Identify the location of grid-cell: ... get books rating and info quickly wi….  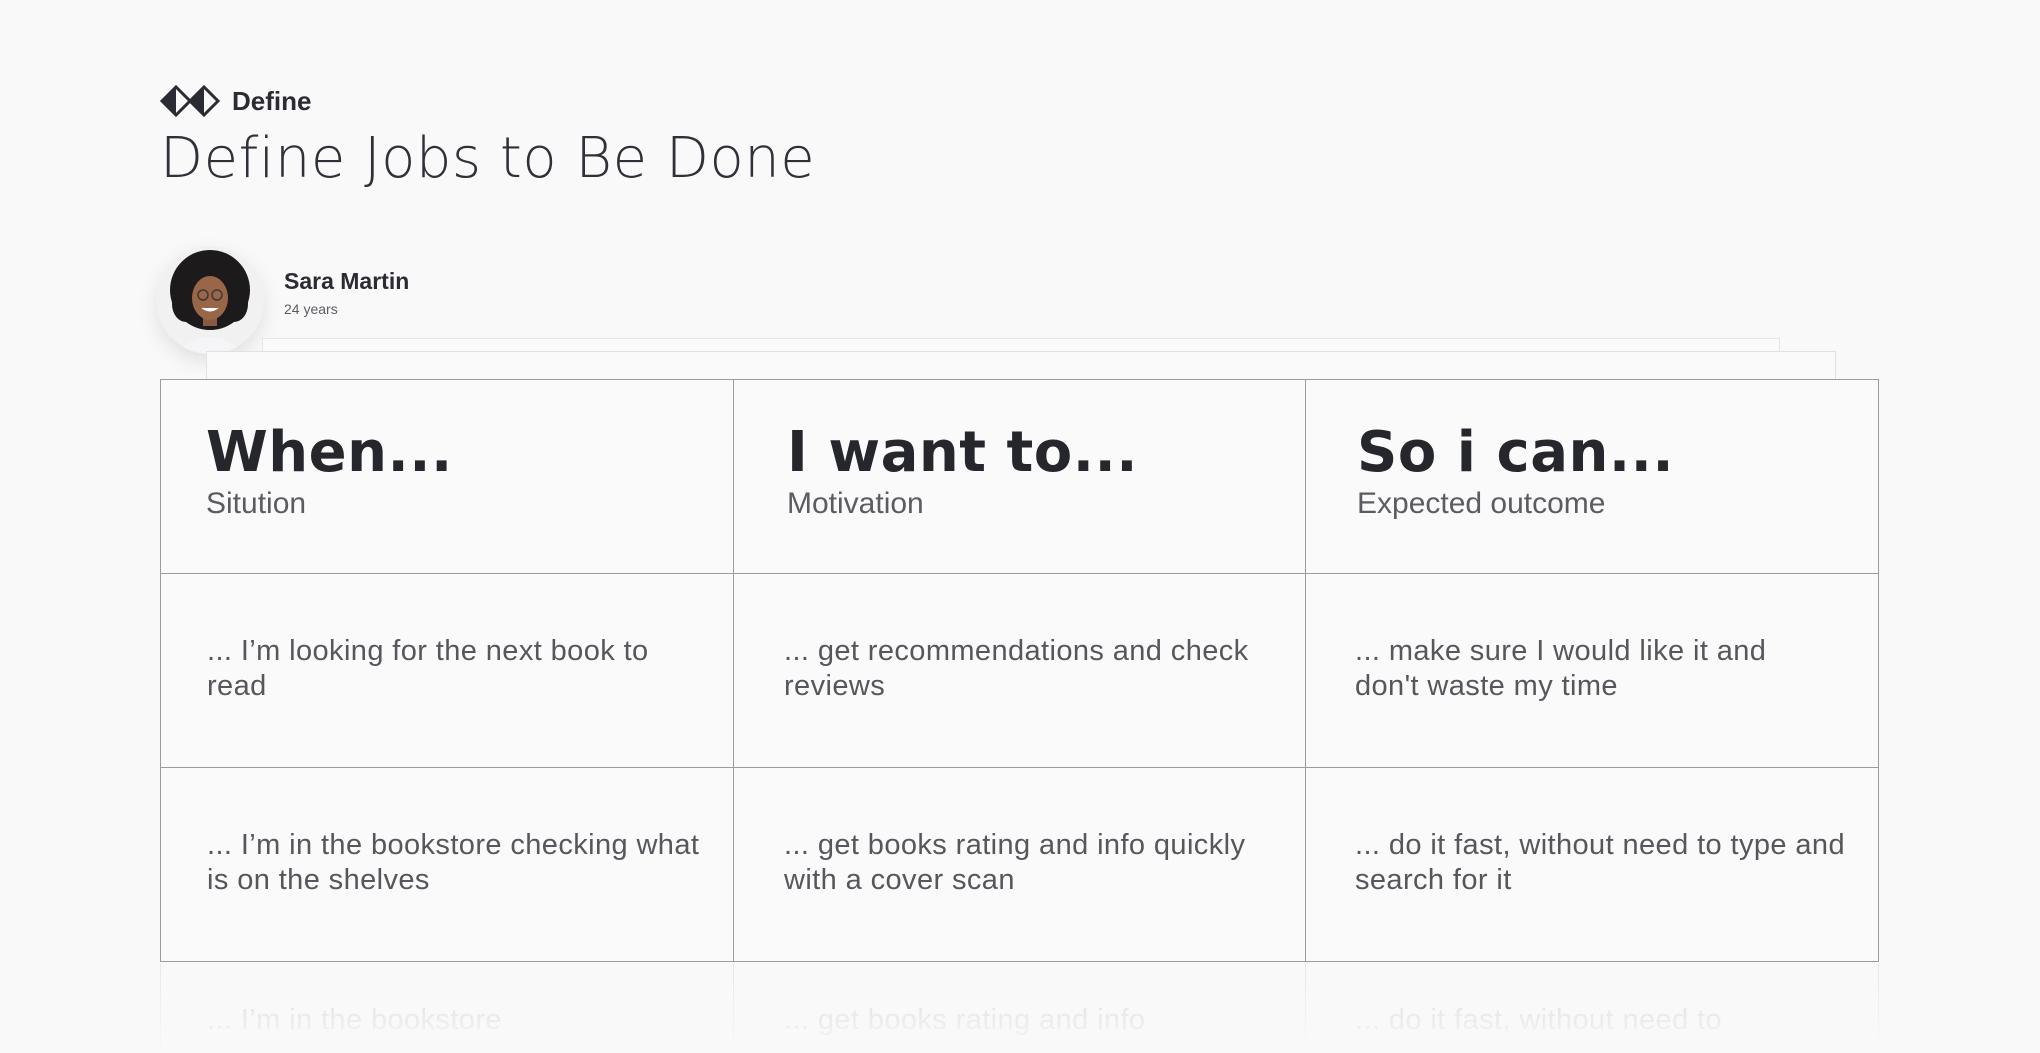
(1020, 865).